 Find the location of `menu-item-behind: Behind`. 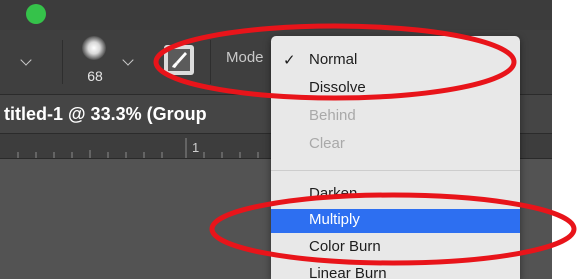

menu-item-behind: Behind is located at coordinates (395, 117).